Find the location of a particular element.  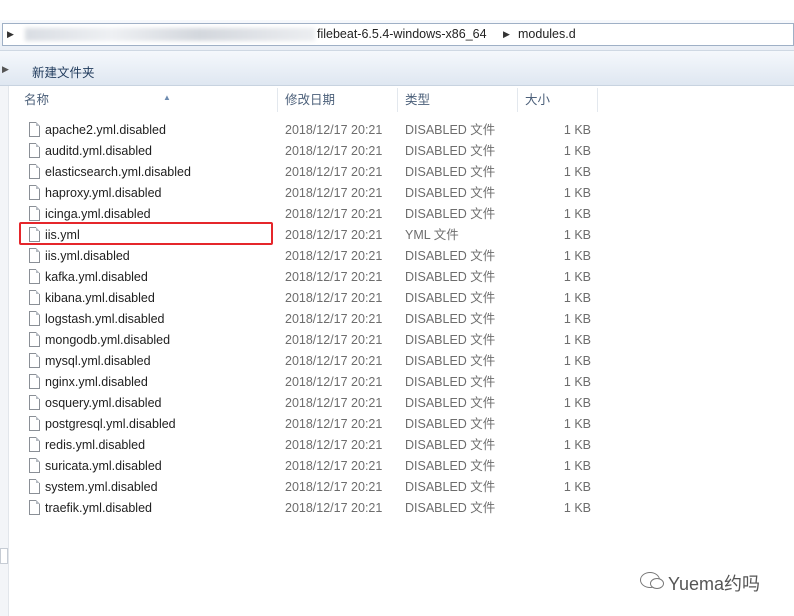

highlight-box is located at coordinates (146, 233).